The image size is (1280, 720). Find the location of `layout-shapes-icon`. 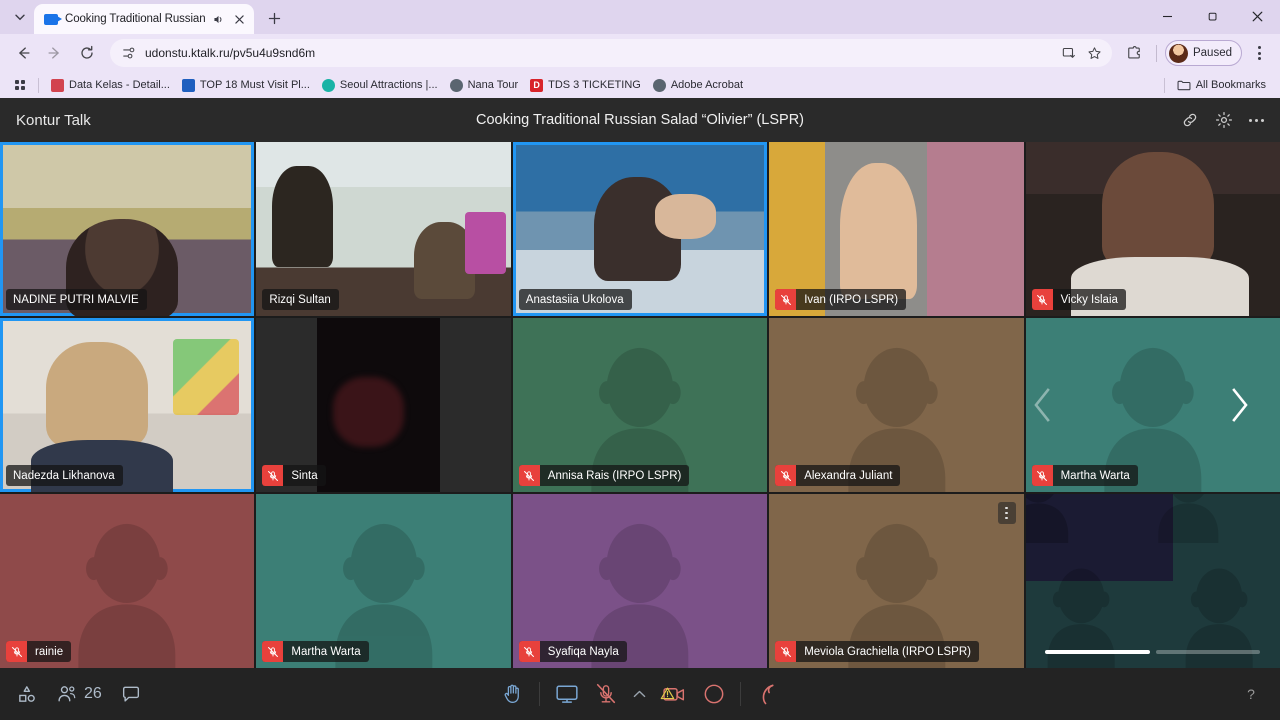

layout-shapes-icon is located at coordinates (27, 694).